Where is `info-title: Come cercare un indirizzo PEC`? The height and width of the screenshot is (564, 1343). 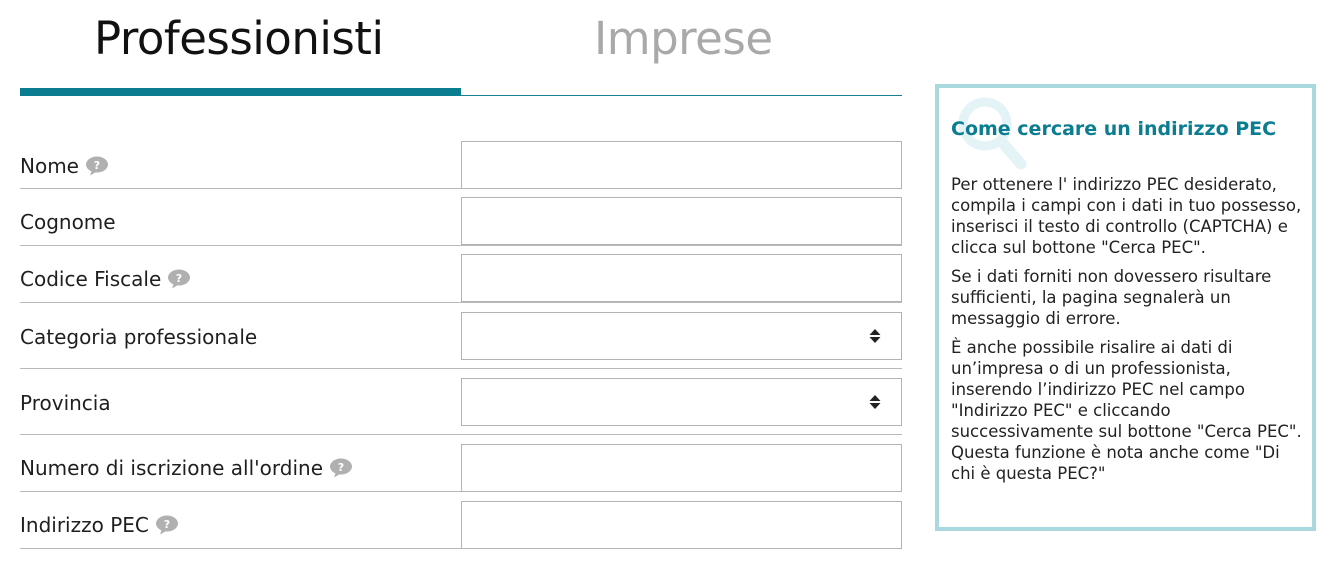 info-title: Come cercare un indirizzo PEC is located at coordinates (1114, 129).